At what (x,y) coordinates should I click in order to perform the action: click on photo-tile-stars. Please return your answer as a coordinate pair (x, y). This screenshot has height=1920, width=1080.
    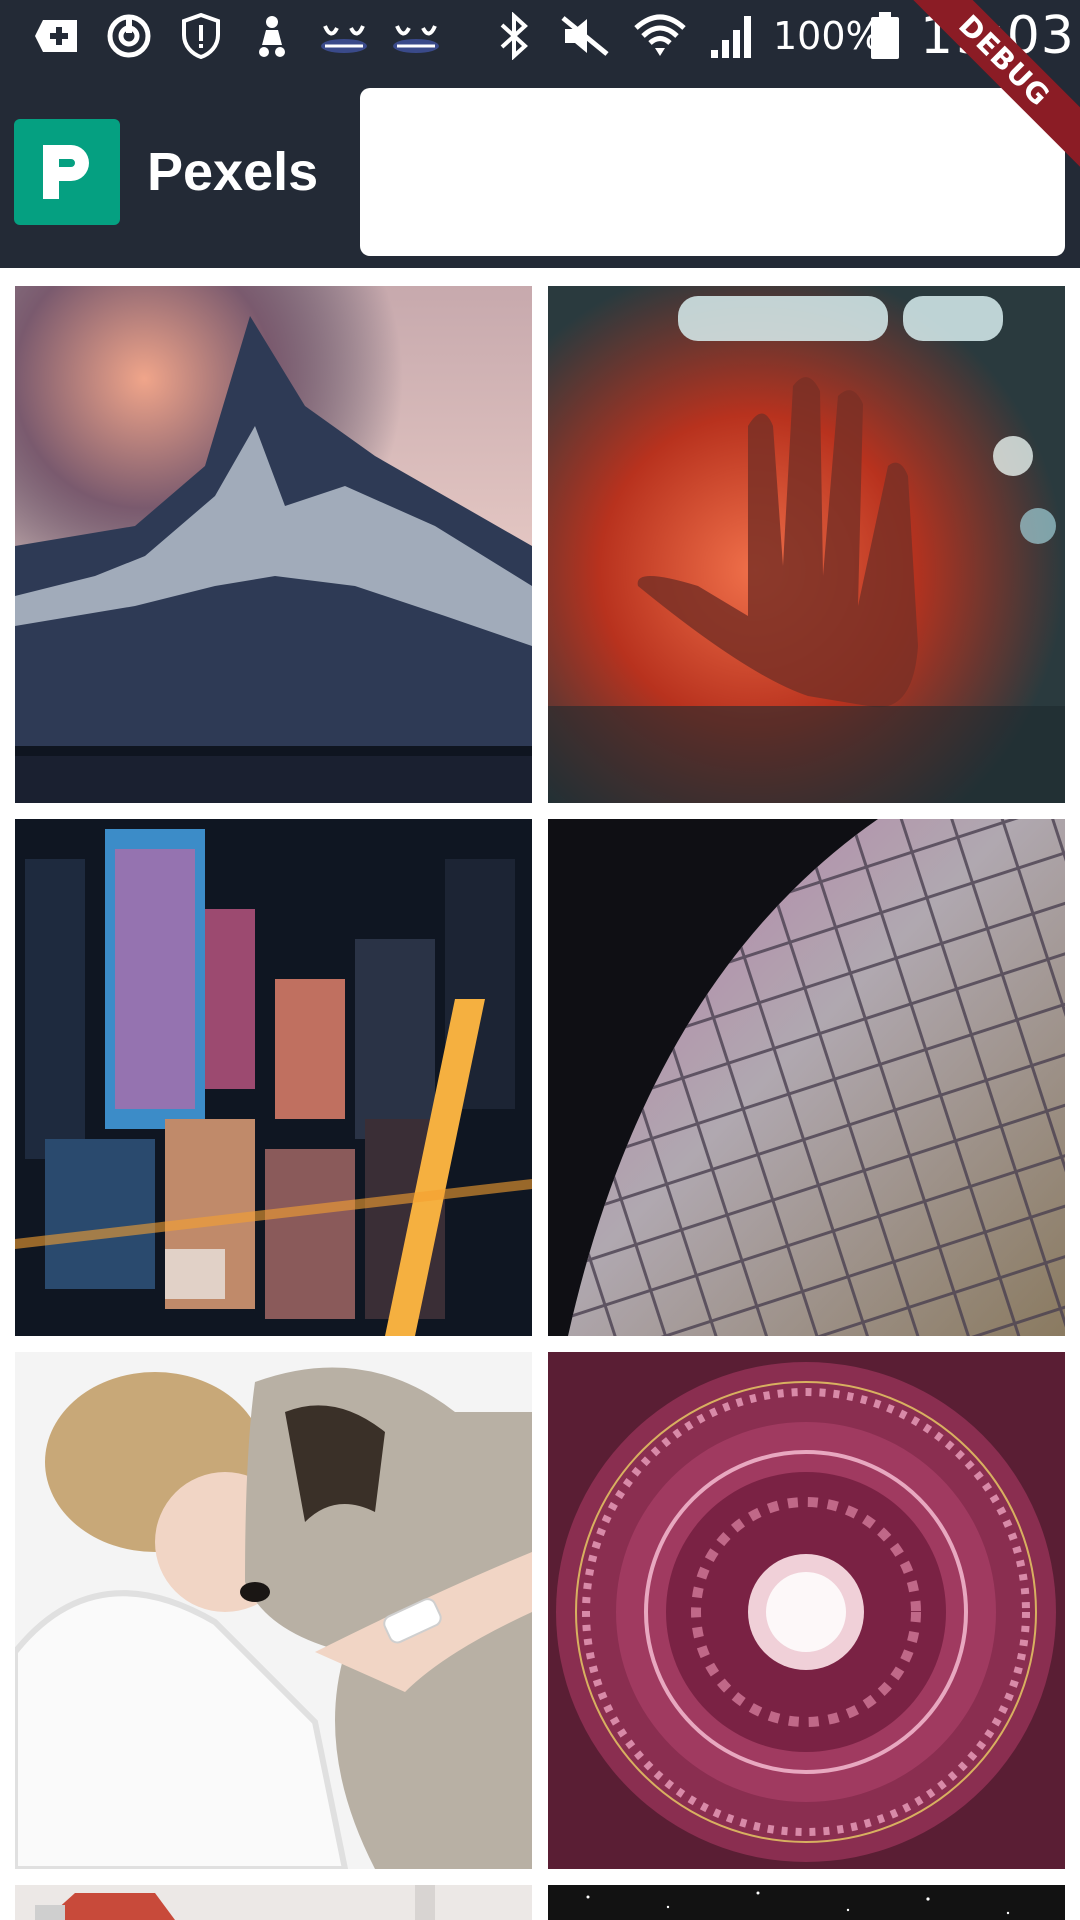
    Looking at the image, I should click on (806, 1902).